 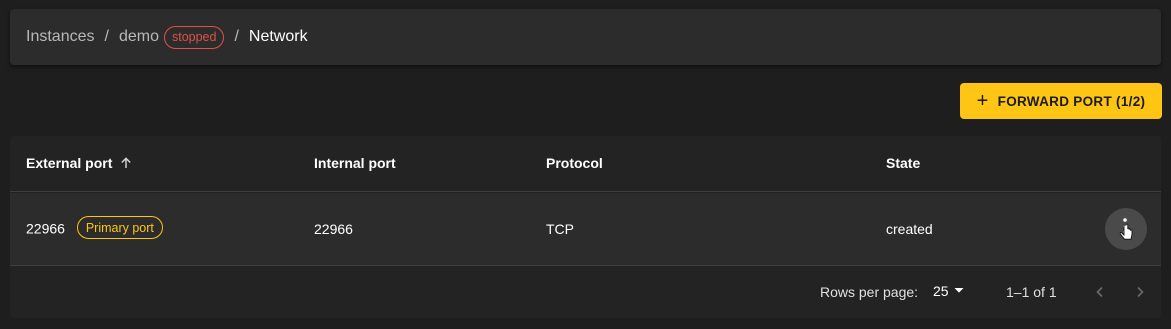 I want to click on column-header-state: State, so click(x=903, y=163).